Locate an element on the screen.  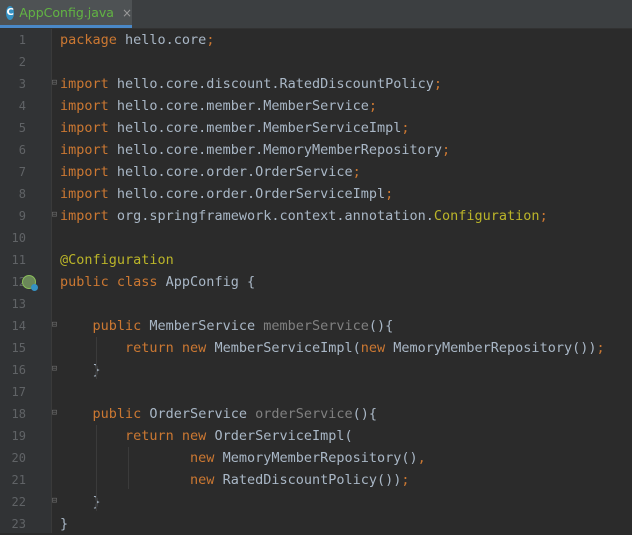
code-line: new RatedDiscountPolicy()); is located at coordinates (342, 480).